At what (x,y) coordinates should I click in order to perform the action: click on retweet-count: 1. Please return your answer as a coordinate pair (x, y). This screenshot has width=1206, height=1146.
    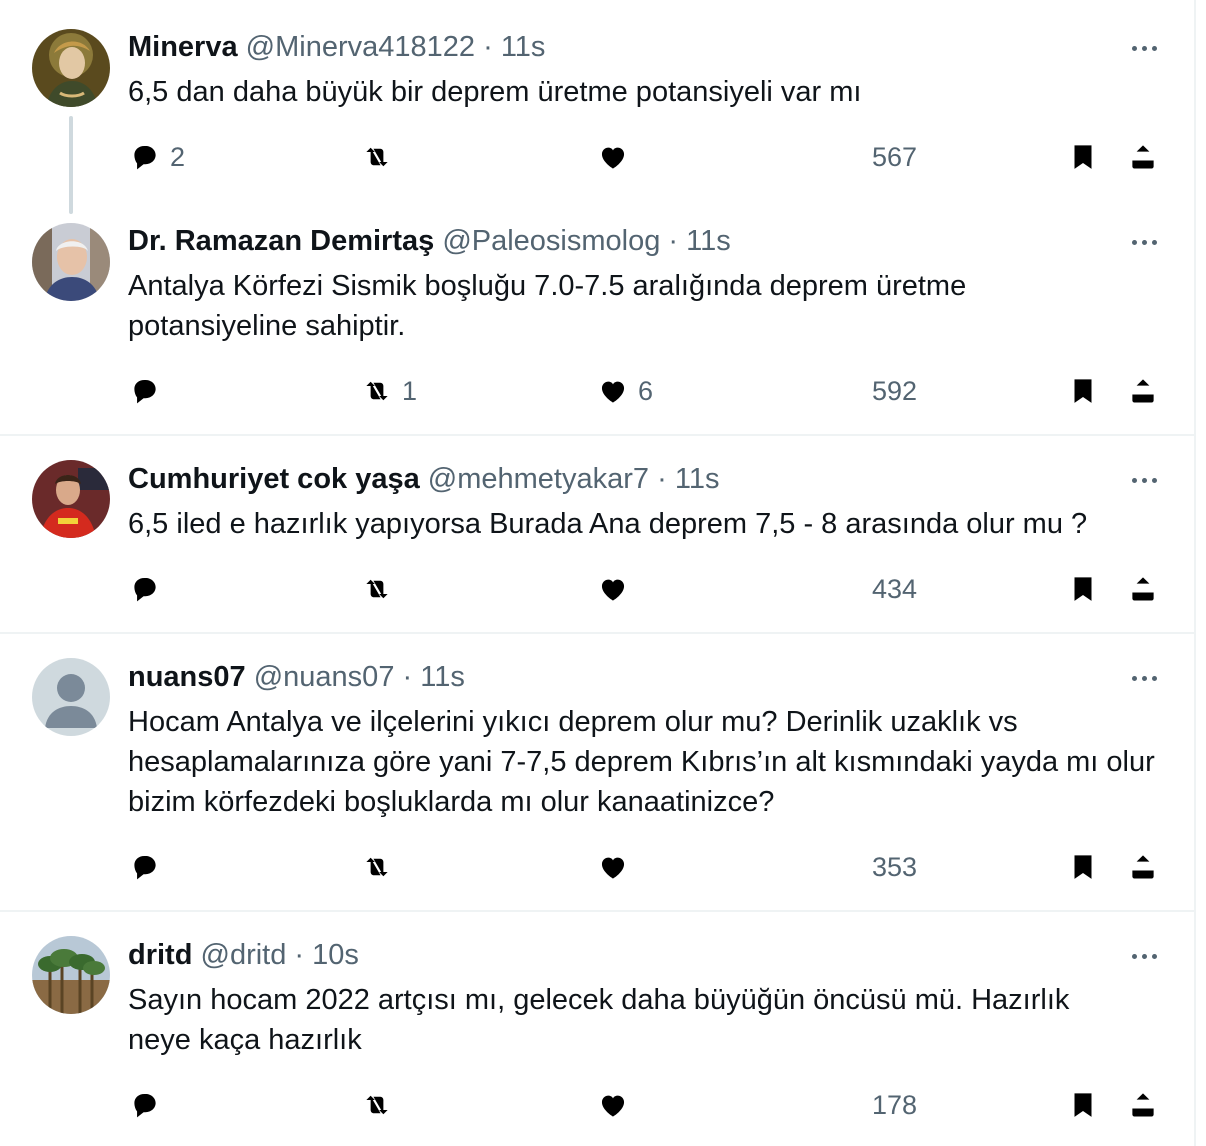
    Looking at the image, I should click on (410, 390).